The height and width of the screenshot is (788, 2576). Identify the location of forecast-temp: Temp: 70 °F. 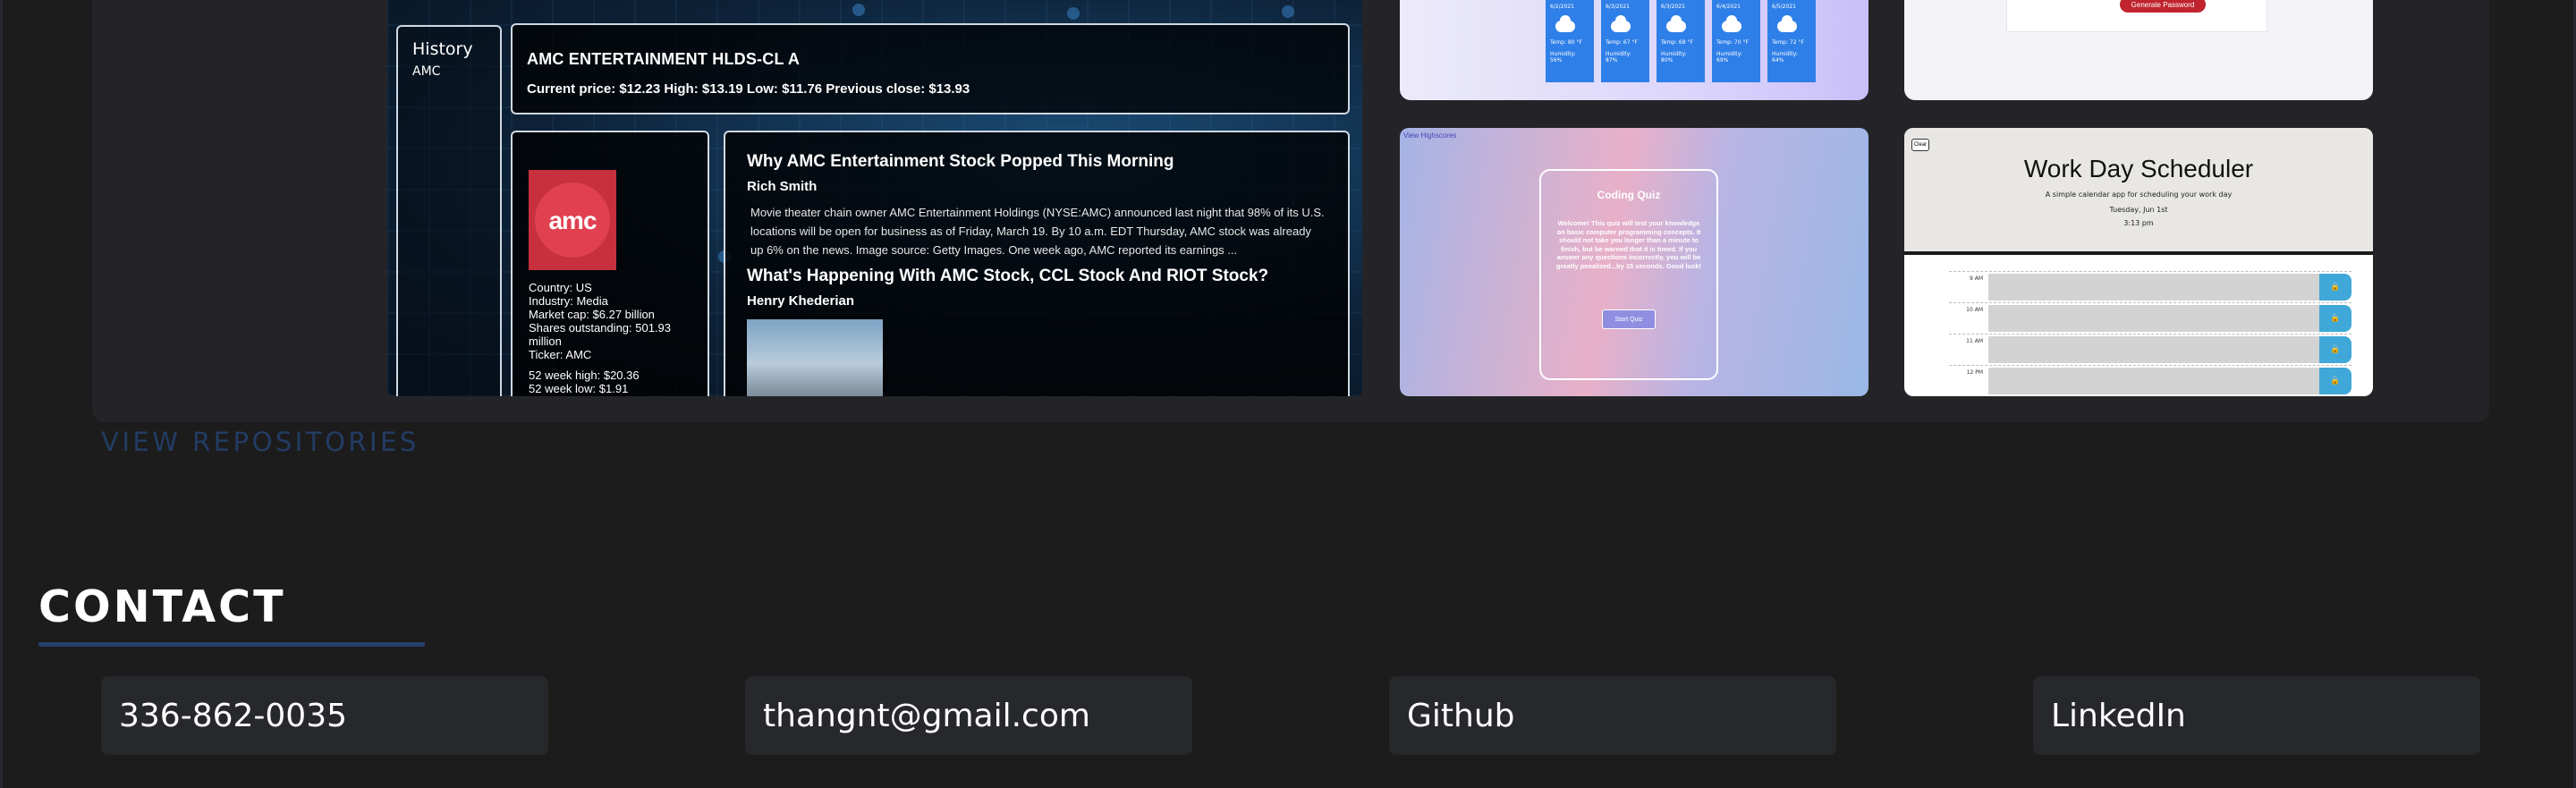
(1732, 42).